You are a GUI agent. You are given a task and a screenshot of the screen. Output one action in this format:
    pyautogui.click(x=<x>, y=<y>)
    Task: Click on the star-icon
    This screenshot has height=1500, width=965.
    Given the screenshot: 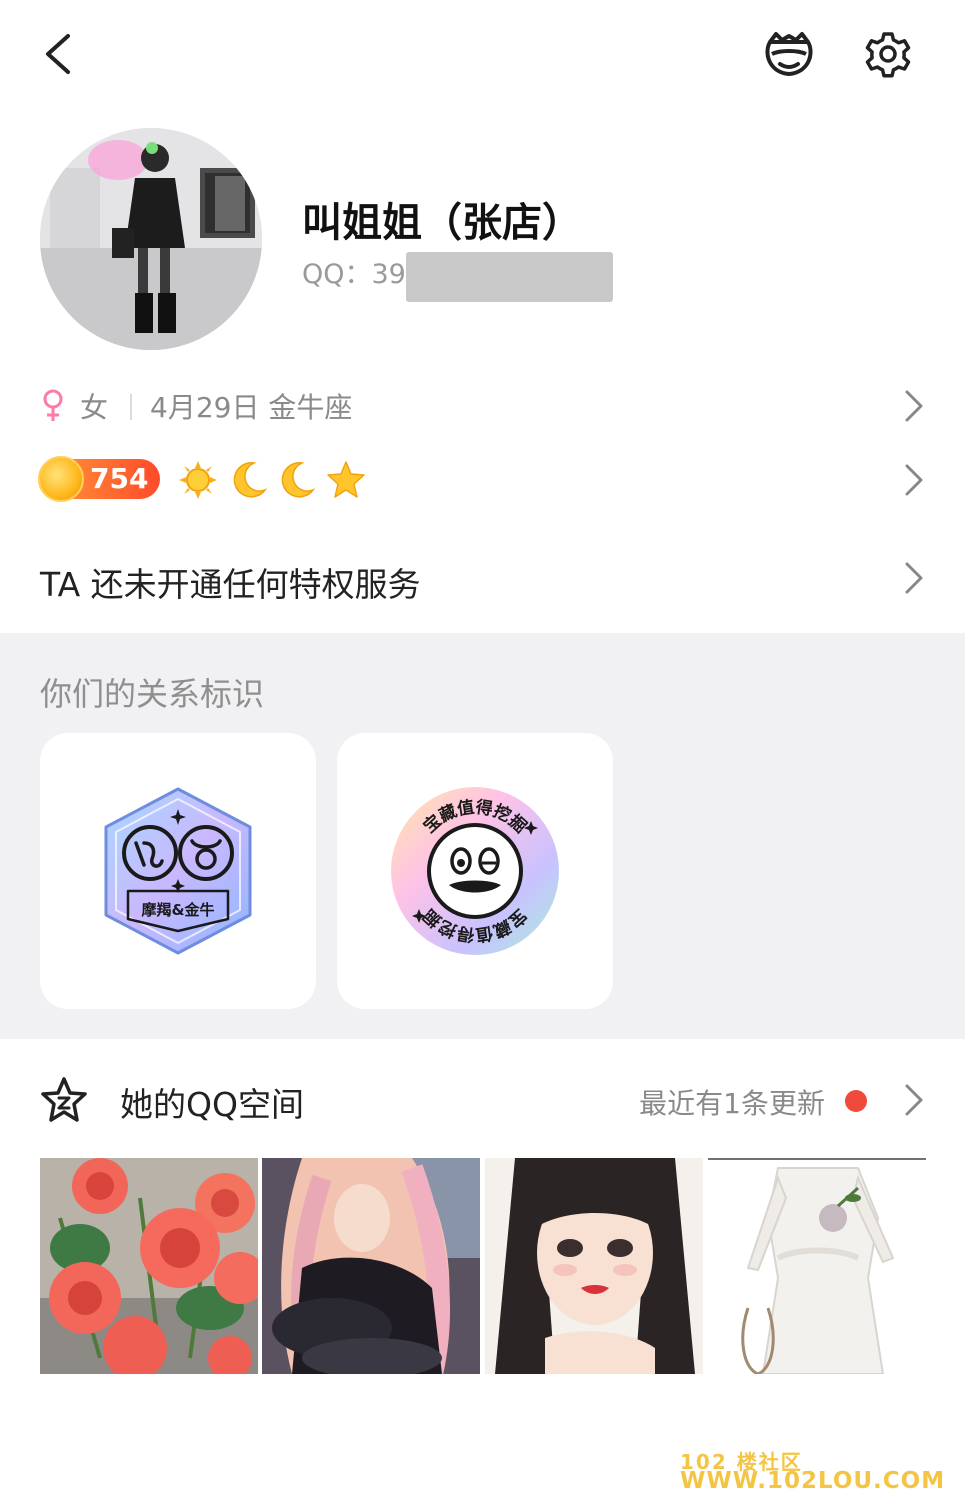 What is the action you would take?
    pyautogui.click(x=346, y=479)
    